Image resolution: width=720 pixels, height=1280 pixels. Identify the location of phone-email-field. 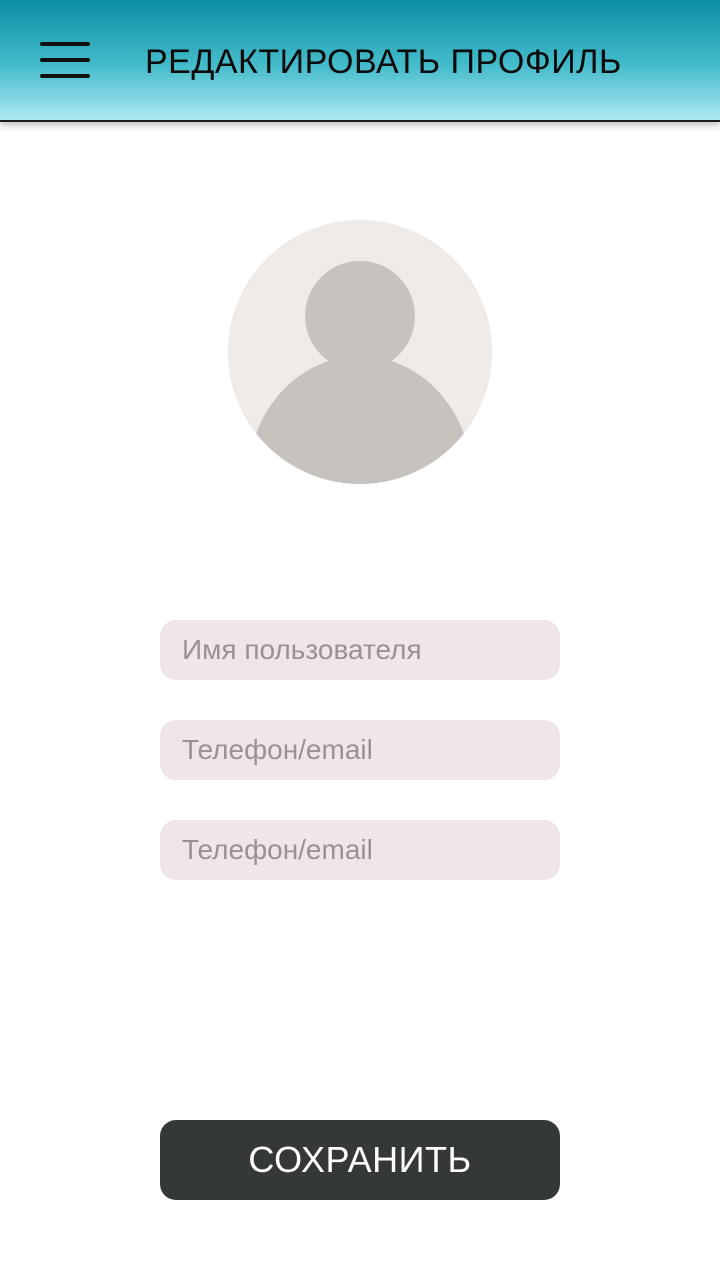
(360, 750).